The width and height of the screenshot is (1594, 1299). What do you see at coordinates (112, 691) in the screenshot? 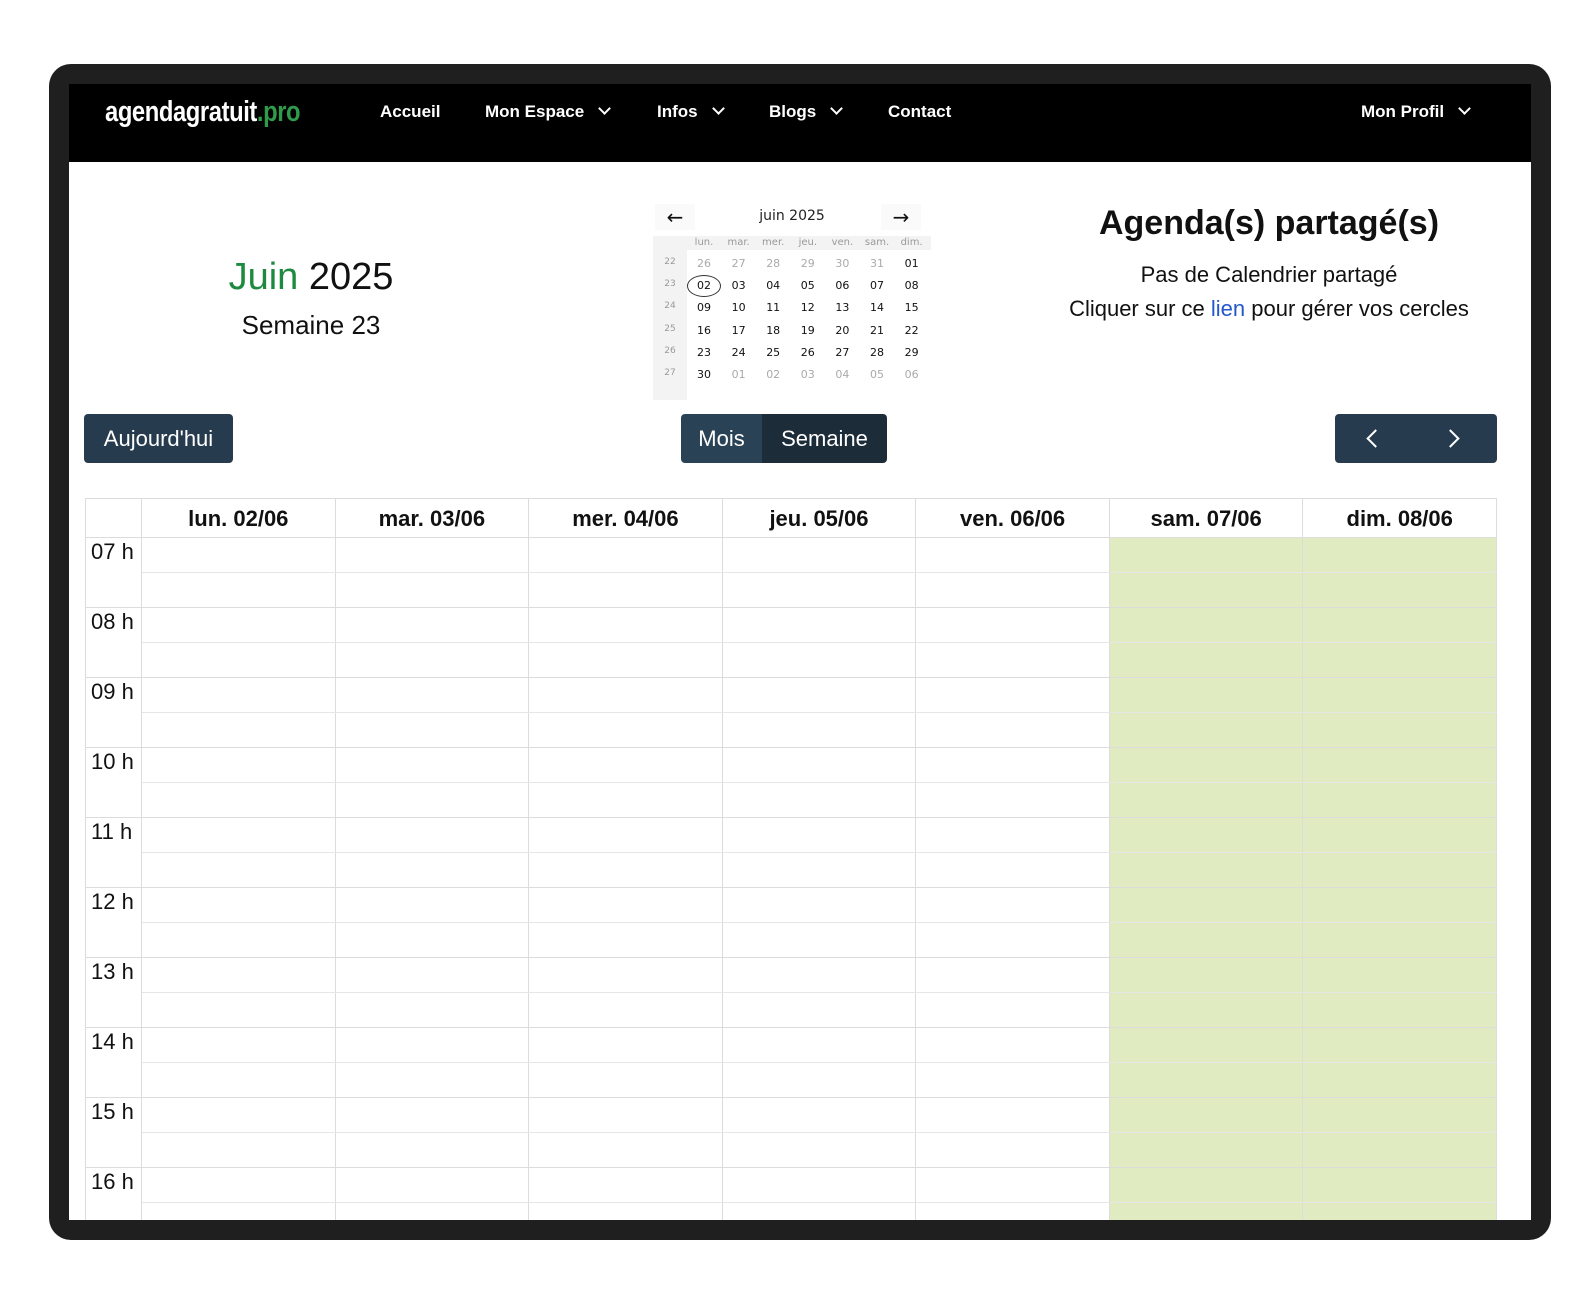
I see `hour-label: 09 h` at bounding box center [112, 691].